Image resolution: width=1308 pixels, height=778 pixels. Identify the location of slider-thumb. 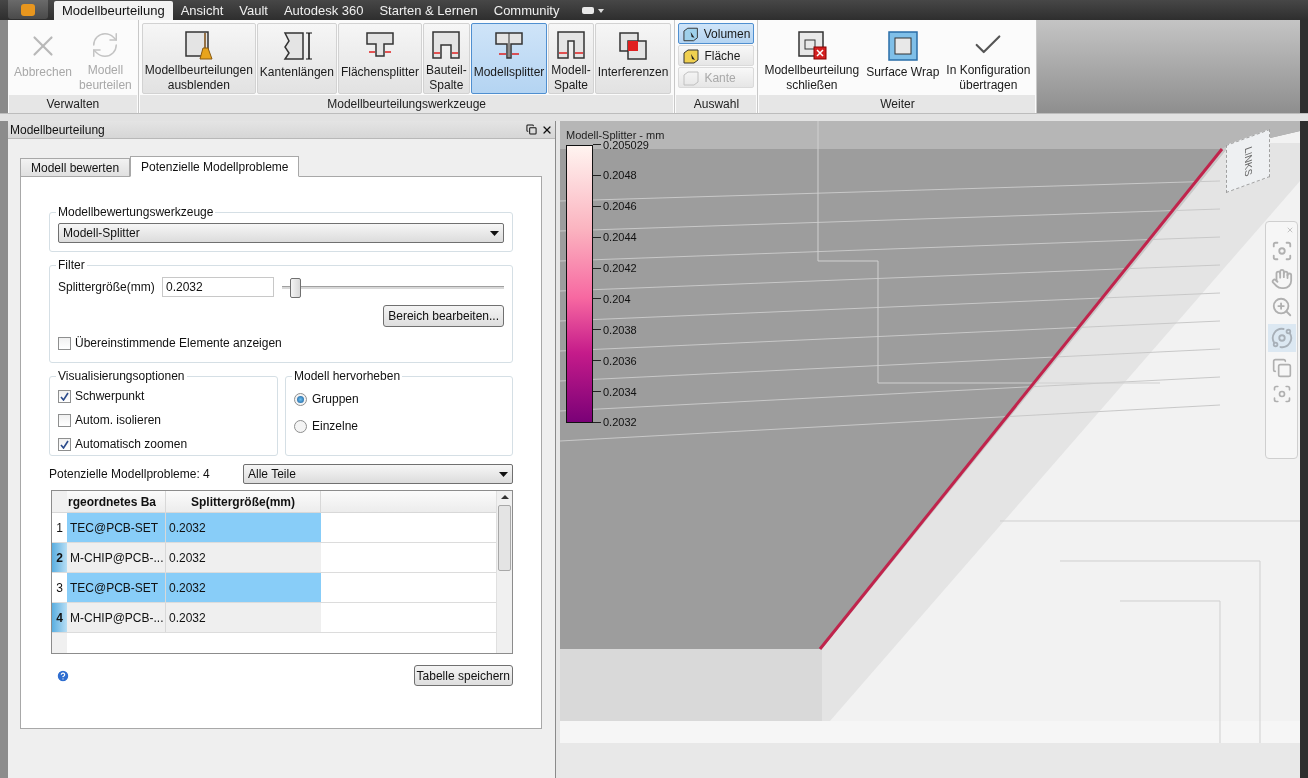
(296, 287).